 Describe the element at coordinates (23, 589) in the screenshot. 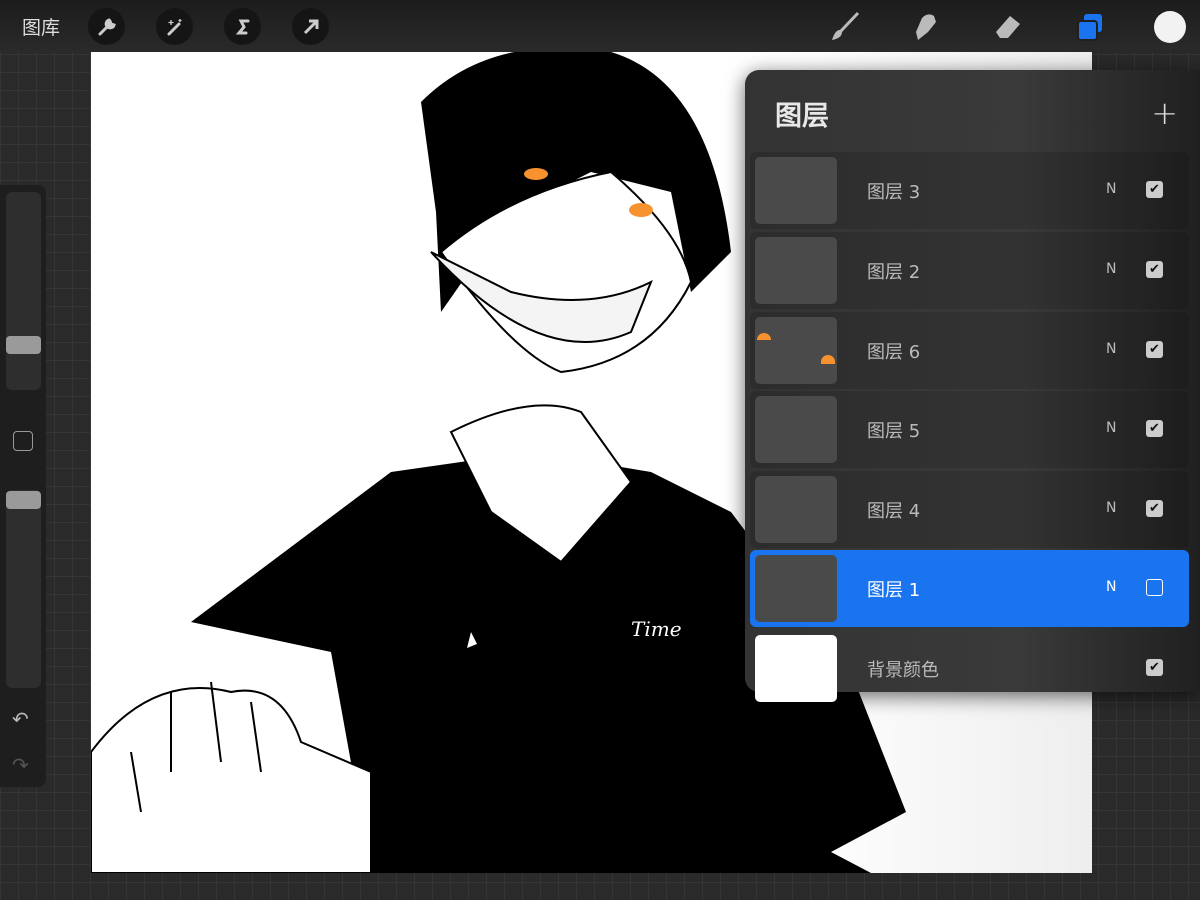

I see `opacity-slider` at that location.